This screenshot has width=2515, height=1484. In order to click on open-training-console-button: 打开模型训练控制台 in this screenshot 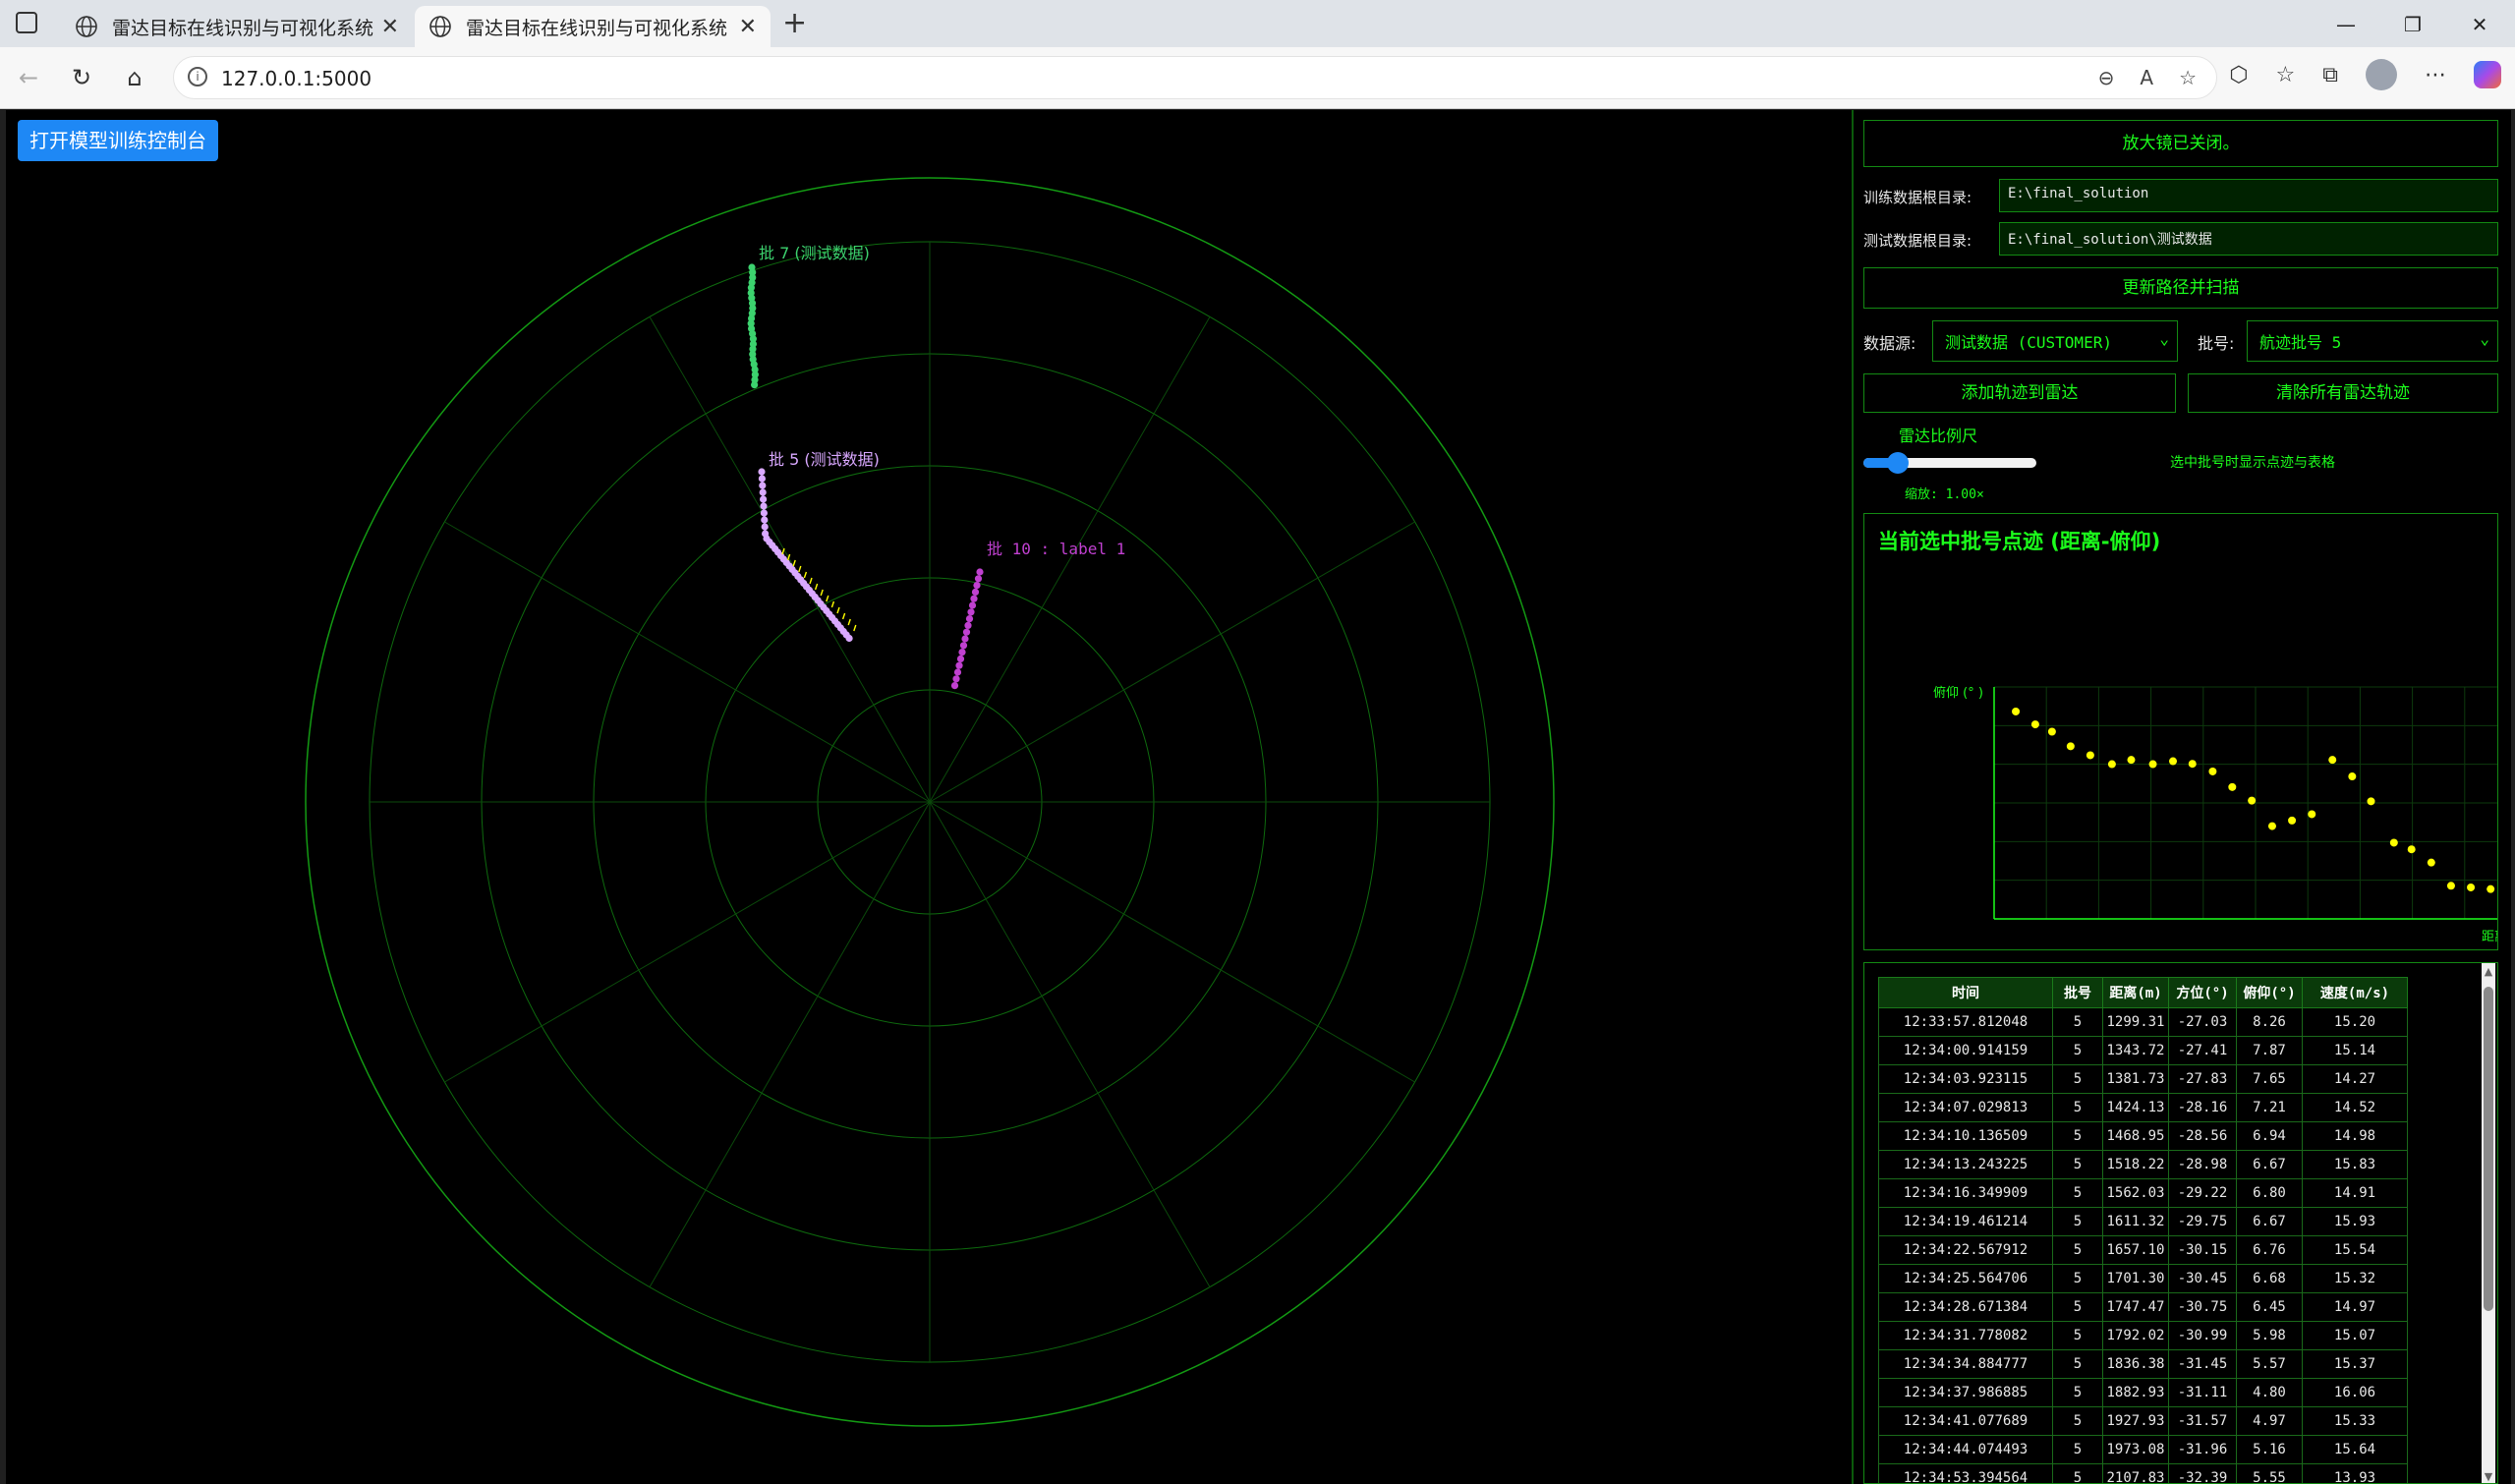, I will do `click(118, 140)`.